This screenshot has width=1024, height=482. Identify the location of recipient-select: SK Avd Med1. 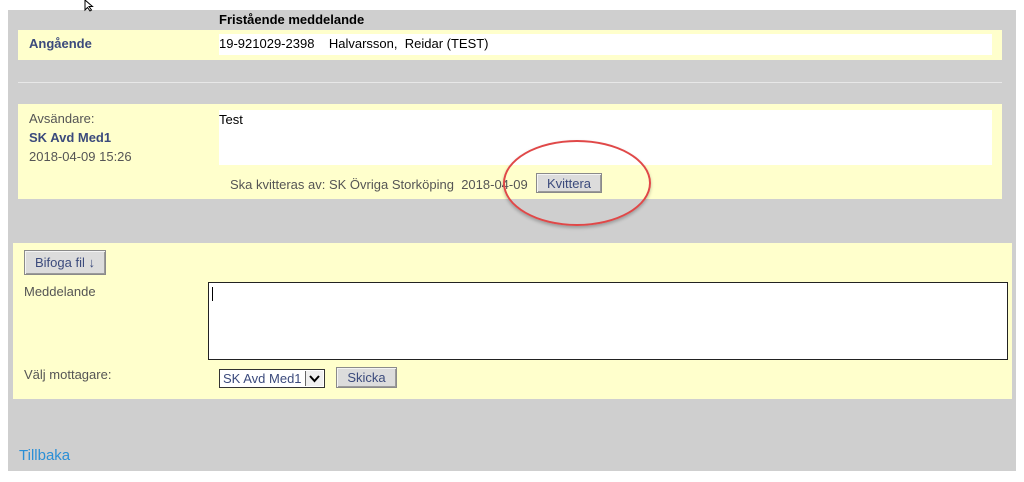
(272, 378).